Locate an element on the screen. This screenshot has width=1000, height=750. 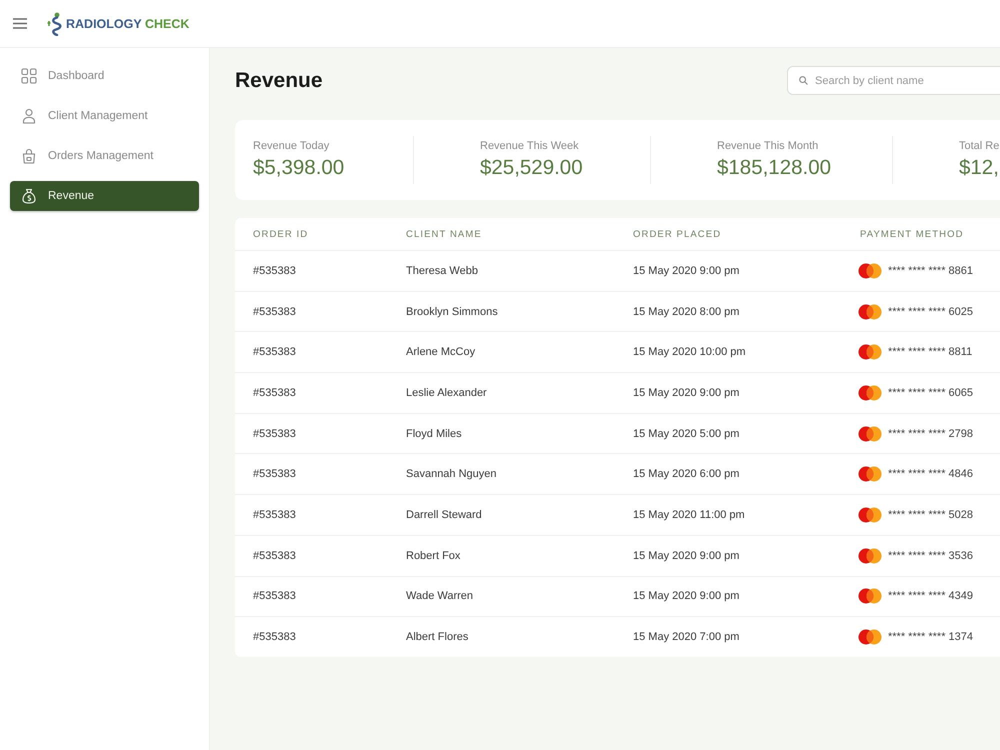
table-cell-text: Wade Warren is located at coordinates (440, 596).